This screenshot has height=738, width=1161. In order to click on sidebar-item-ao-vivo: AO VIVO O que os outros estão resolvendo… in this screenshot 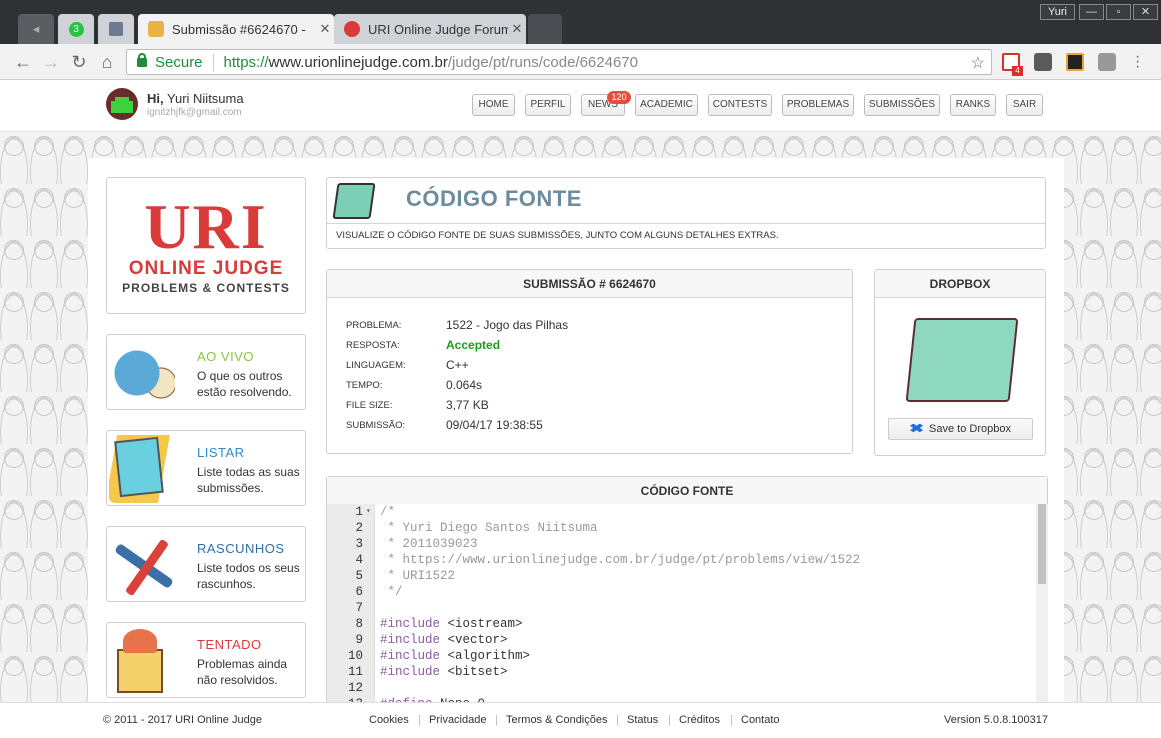, I will do `click(206, 372)`.